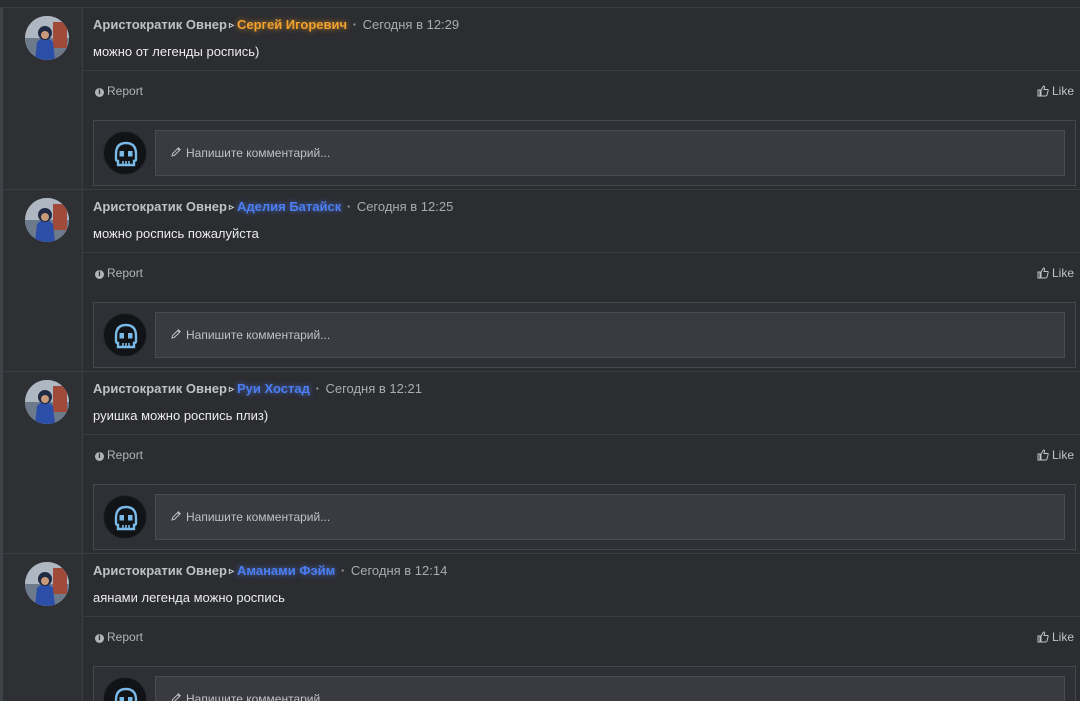 The height and width of the screenshot is (701, 1080). Describe the element at coordinates (273, 388) in the screenshot. I see `target-user-name: Руи Хостад` at that location.